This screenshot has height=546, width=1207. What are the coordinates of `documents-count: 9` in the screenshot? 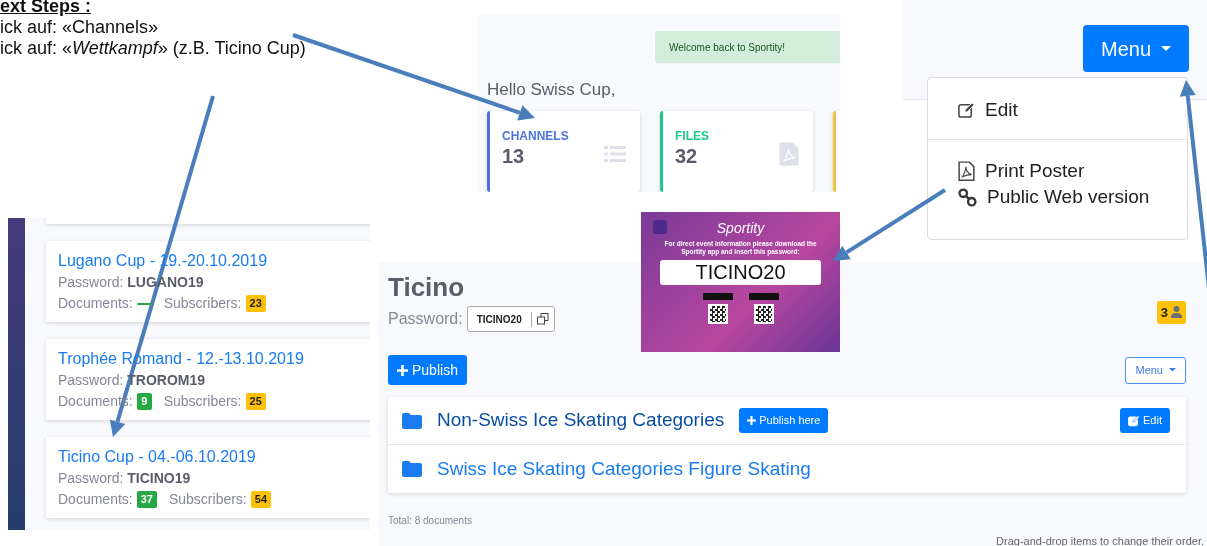 It's located at (144, 401).